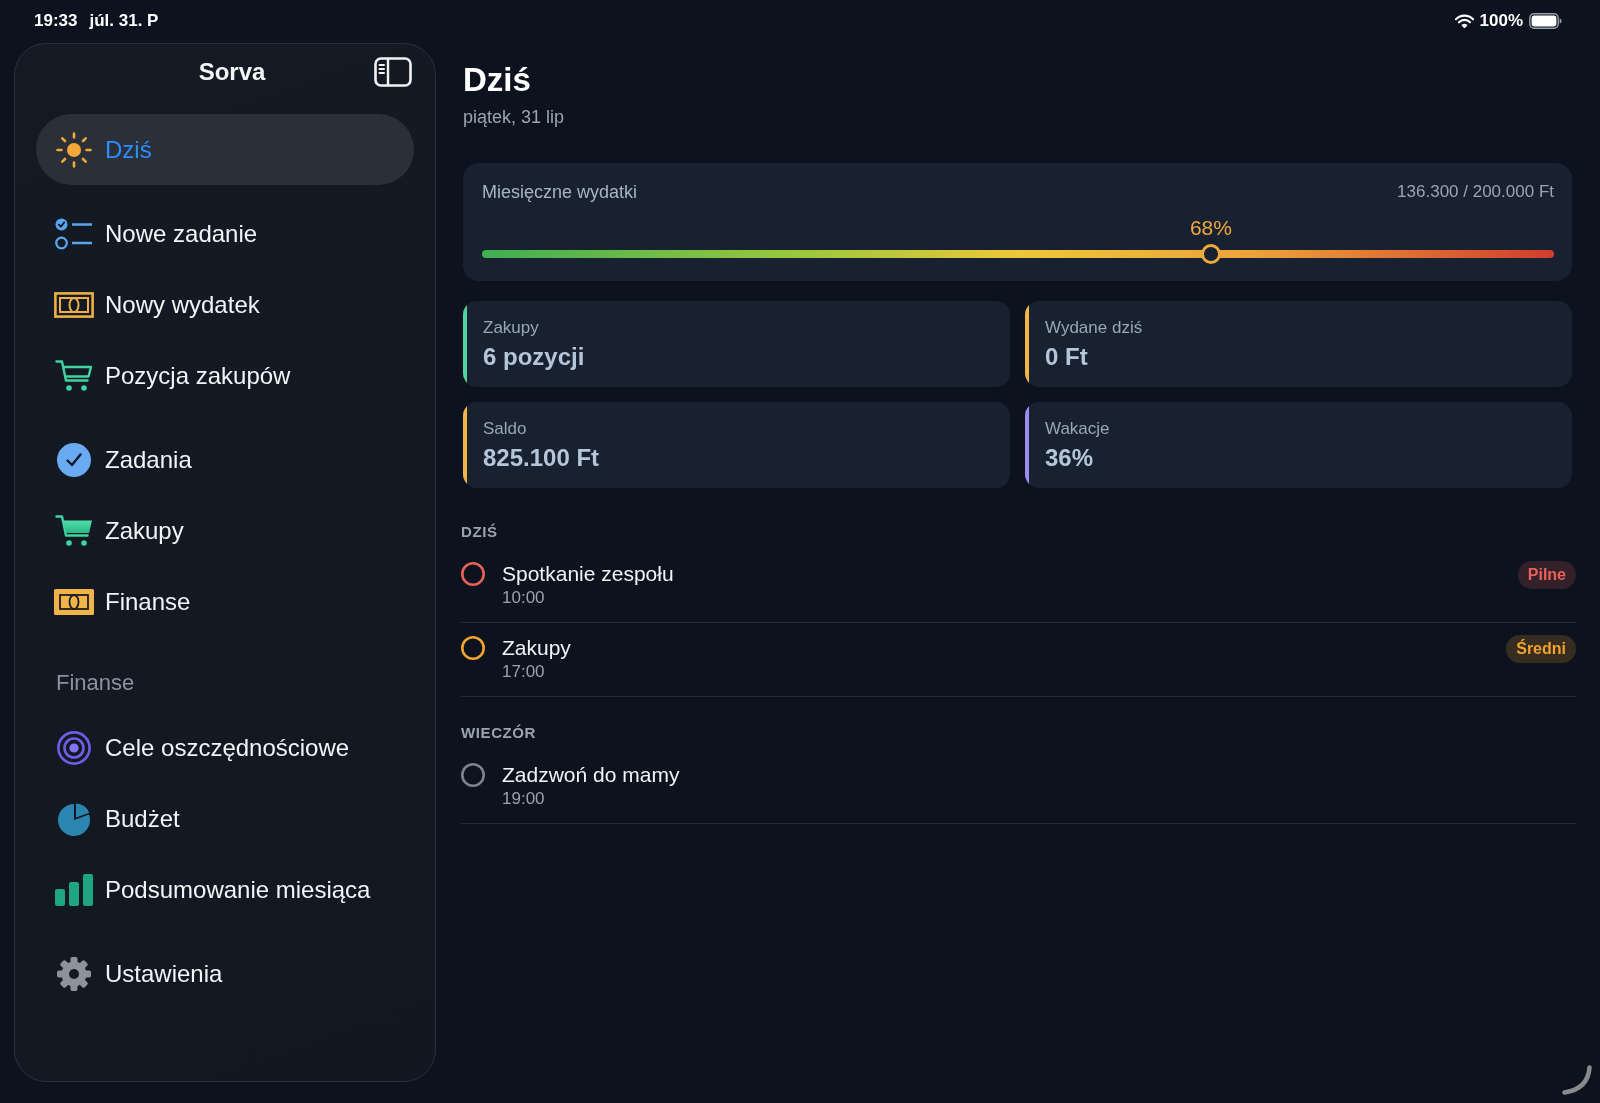 The height and width of the screenshot is (1103, 1600). Describe the element at coordinates (74, 459) in the screenshot. I see `checkmark-circle-icon` at that location.